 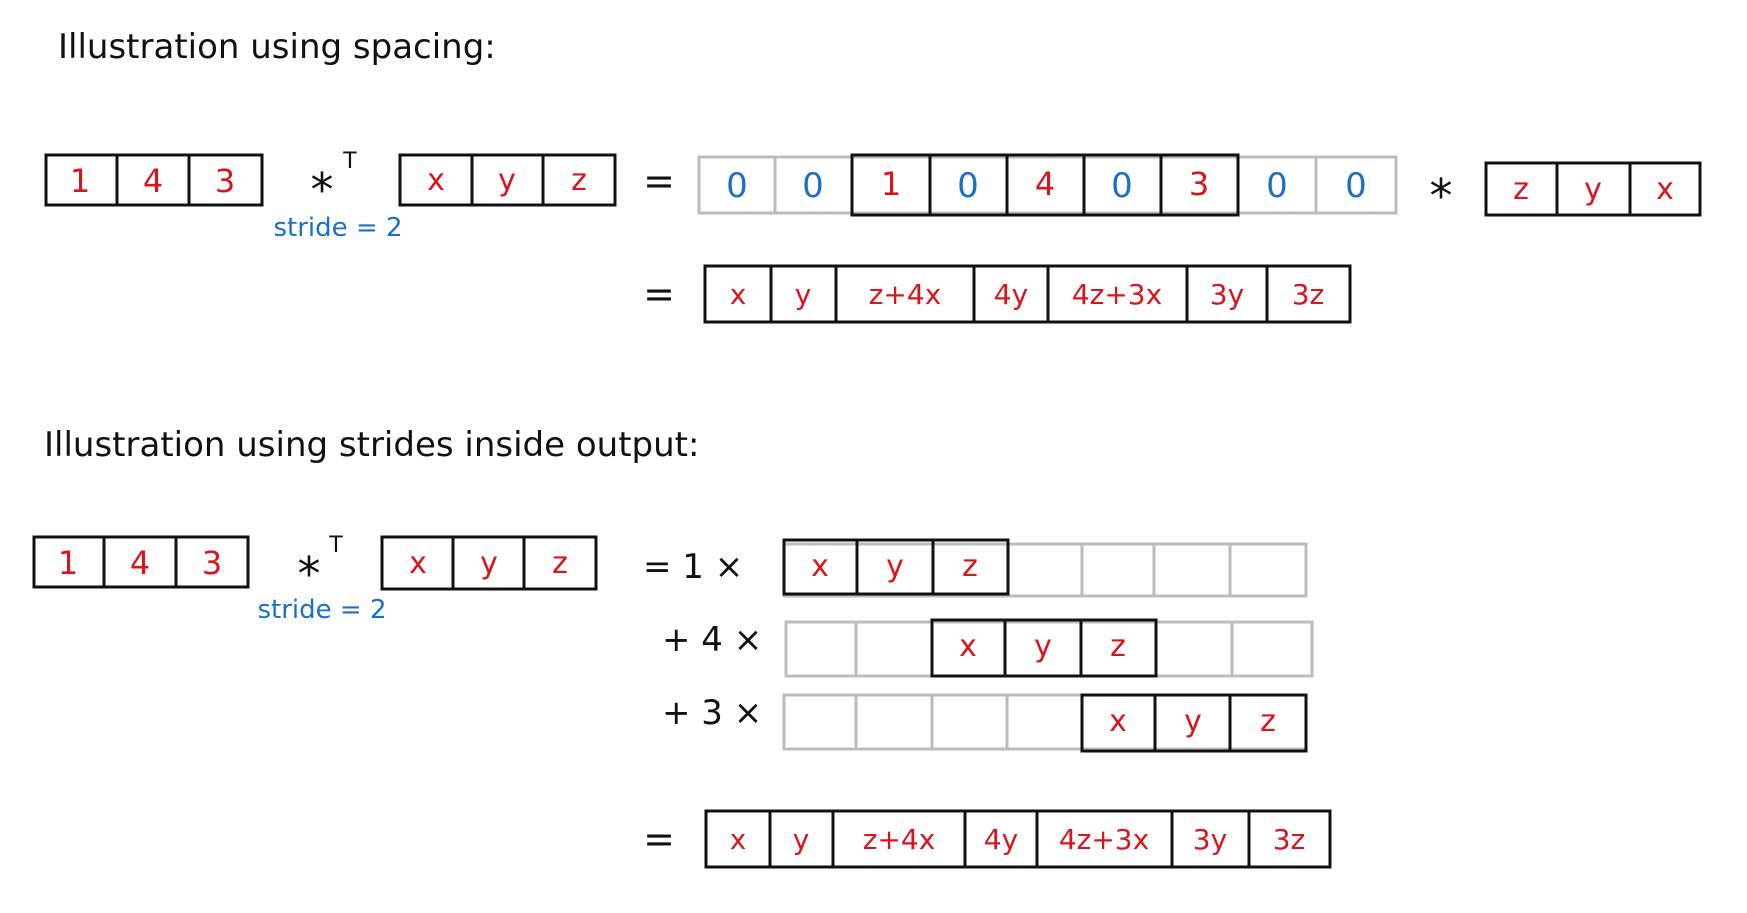 I want to click on s2-input-cell: 4, so click(x=140, y=563).